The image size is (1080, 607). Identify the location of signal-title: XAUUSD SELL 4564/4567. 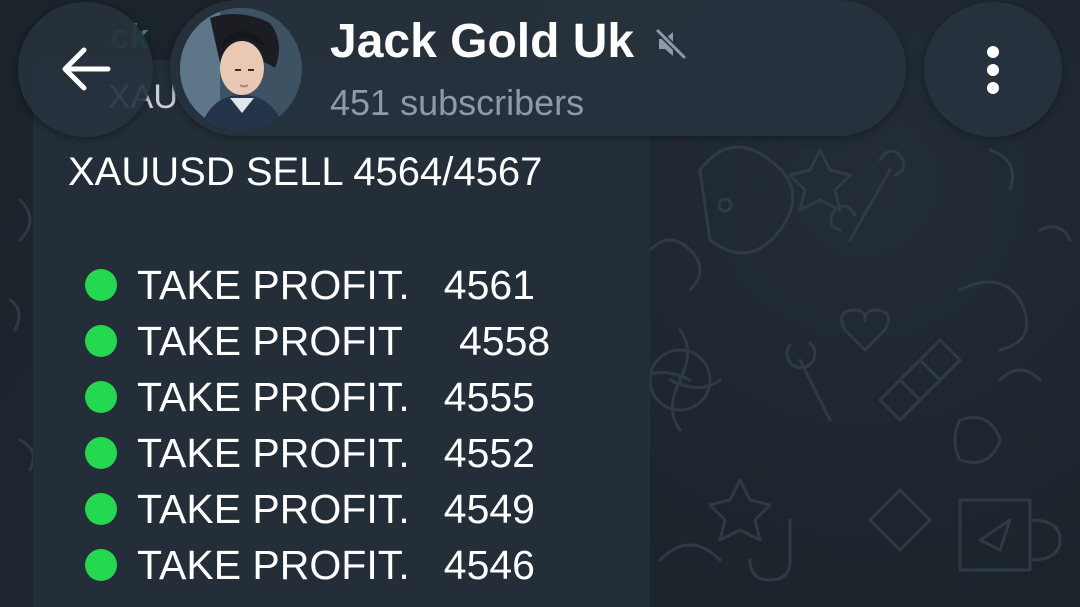
(305, 172).